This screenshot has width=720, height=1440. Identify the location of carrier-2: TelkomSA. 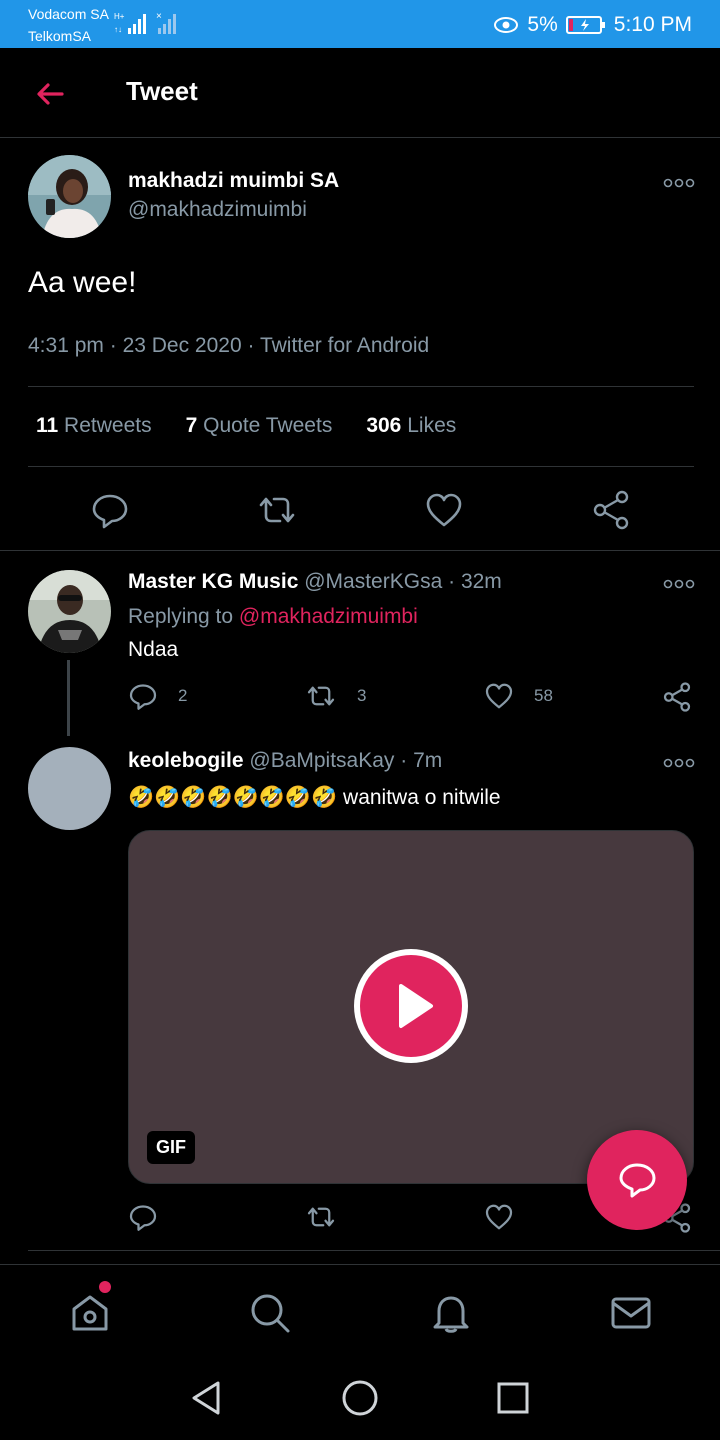
(60, 36).